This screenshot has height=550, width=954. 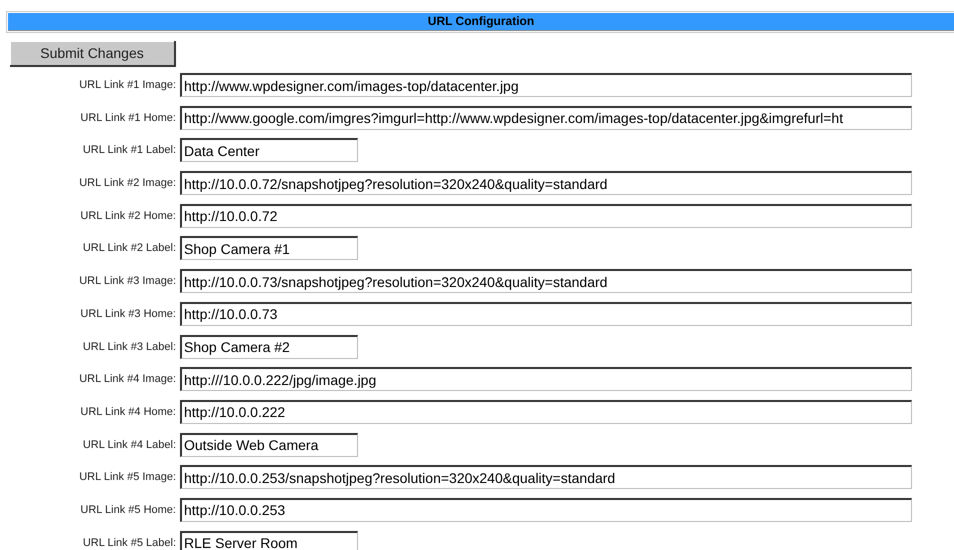 I want to click on field-label: URL Link #3 Label:, so click(x=129, y=346).